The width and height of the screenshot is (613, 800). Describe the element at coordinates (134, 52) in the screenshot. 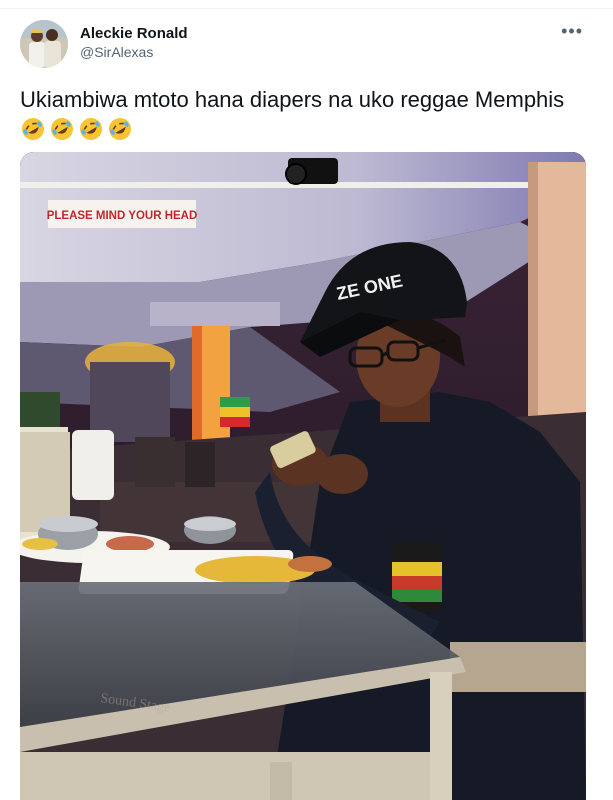

I see `author-handle: @SirAlexas` at that location.